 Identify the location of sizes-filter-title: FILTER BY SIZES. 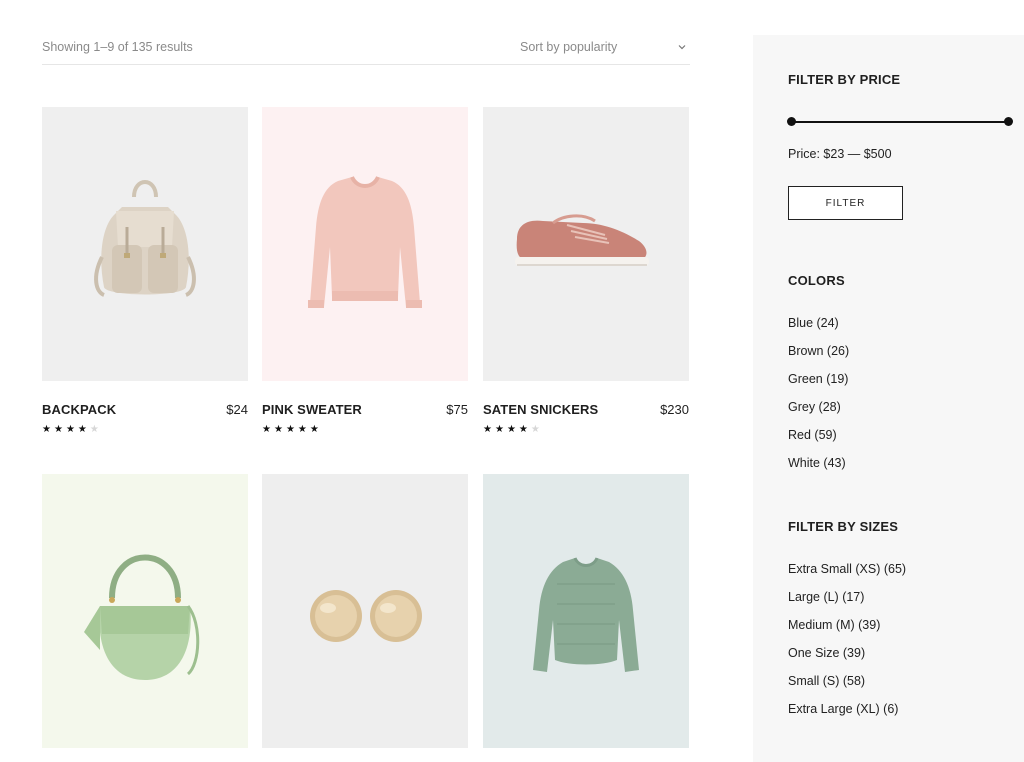
(843, 526).